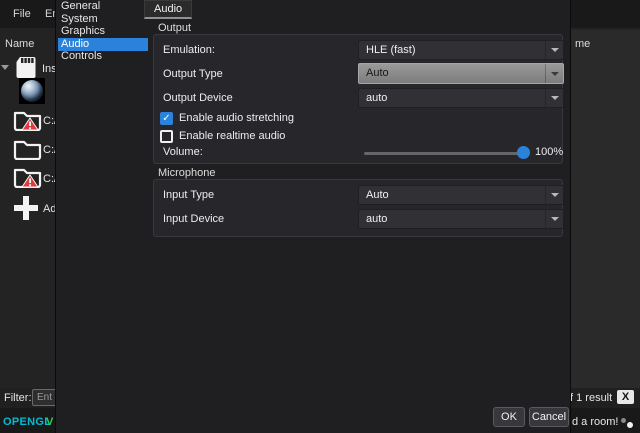 The width and height of the screenshot is (640, 433). Describe the element at coordinates (377, 98) in the screenshot. I see `output-device-value: auto` at that location.